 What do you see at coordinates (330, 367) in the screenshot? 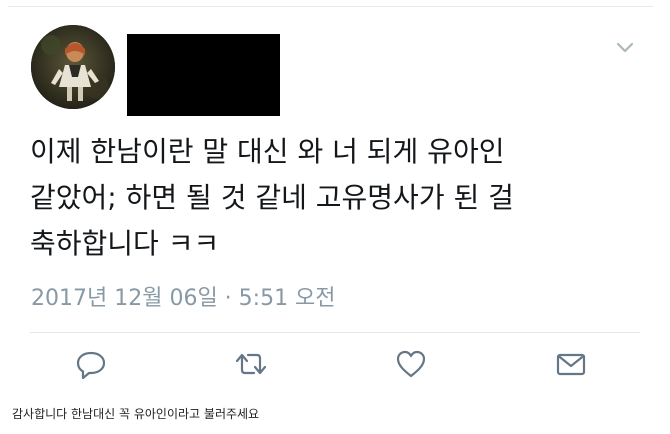
I see `tweet-action-bar` at bounding box center [330, 367].